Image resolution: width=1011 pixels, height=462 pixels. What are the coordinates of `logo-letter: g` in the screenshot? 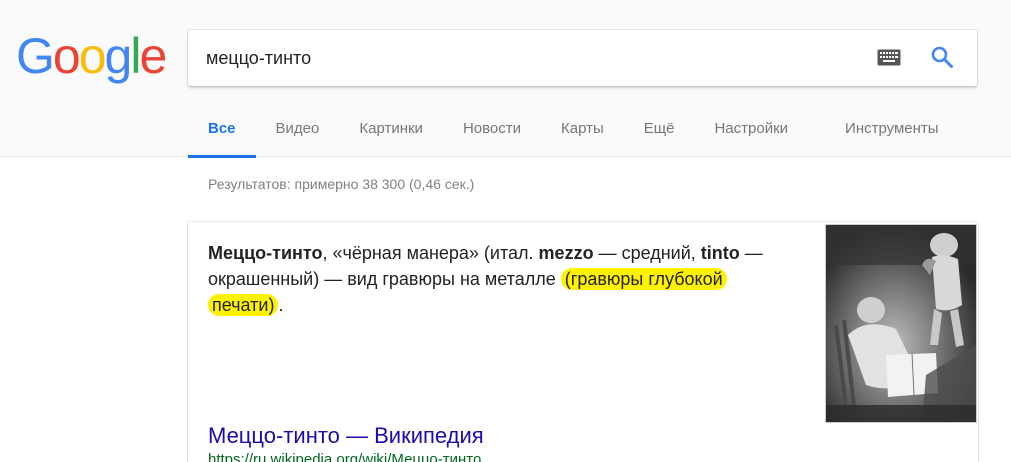 It's located at (118, 56).